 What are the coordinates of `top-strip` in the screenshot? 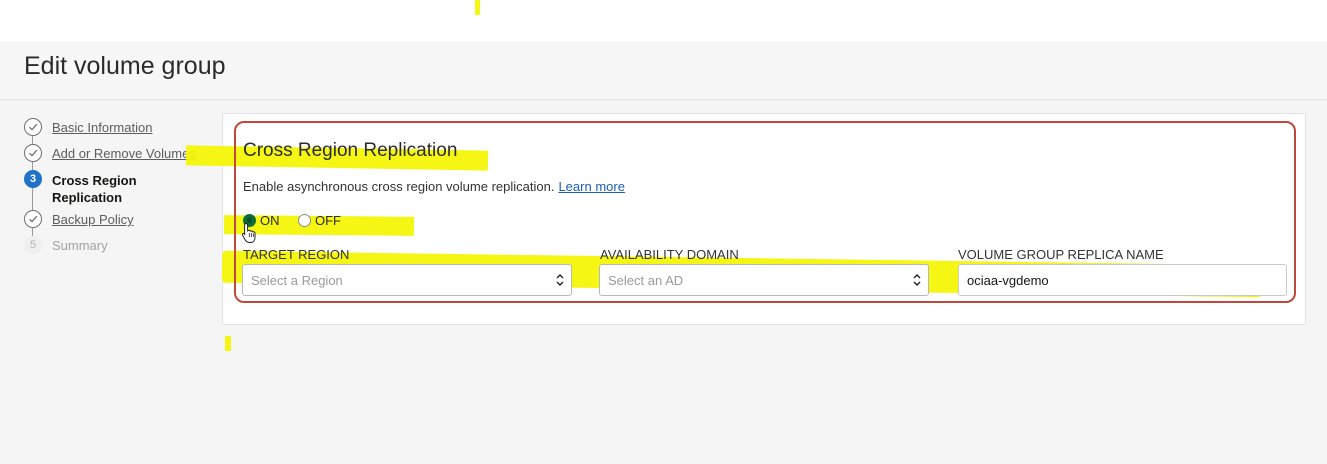 It's located at (663, 20).